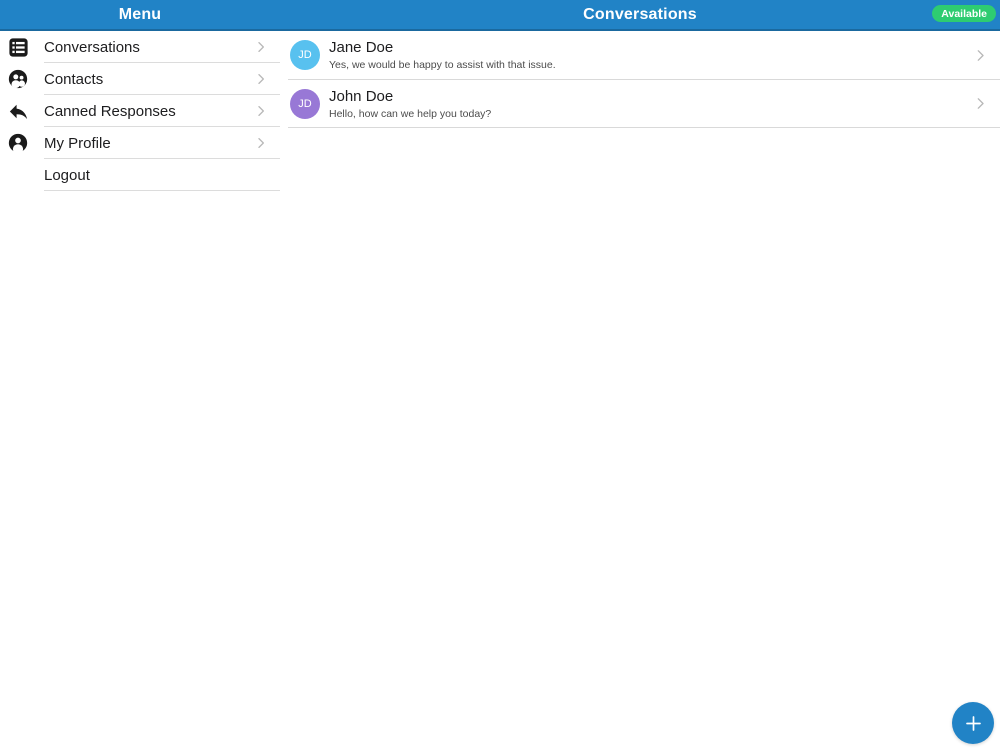 Image resolution: width=1000 pixels, height=750 pixels. What do you see at coordinates (361, 48) in the screenshot?
I see `conversation-name: Jane Doe` at bounding box center [361, 48].